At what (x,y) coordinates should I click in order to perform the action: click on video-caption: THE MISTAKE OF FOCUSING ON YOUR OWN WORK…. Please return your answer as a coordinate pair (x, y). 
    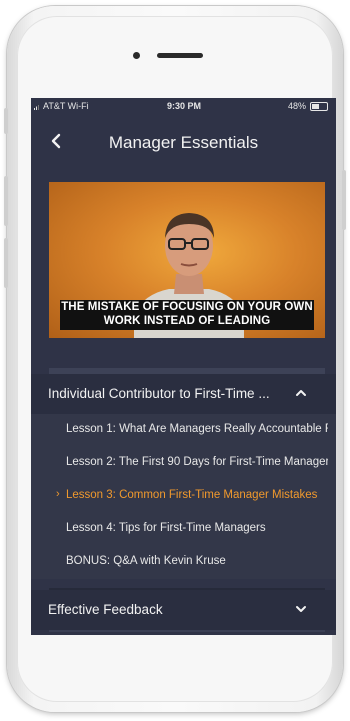
    Looking at the image, I should click on (187, 315).